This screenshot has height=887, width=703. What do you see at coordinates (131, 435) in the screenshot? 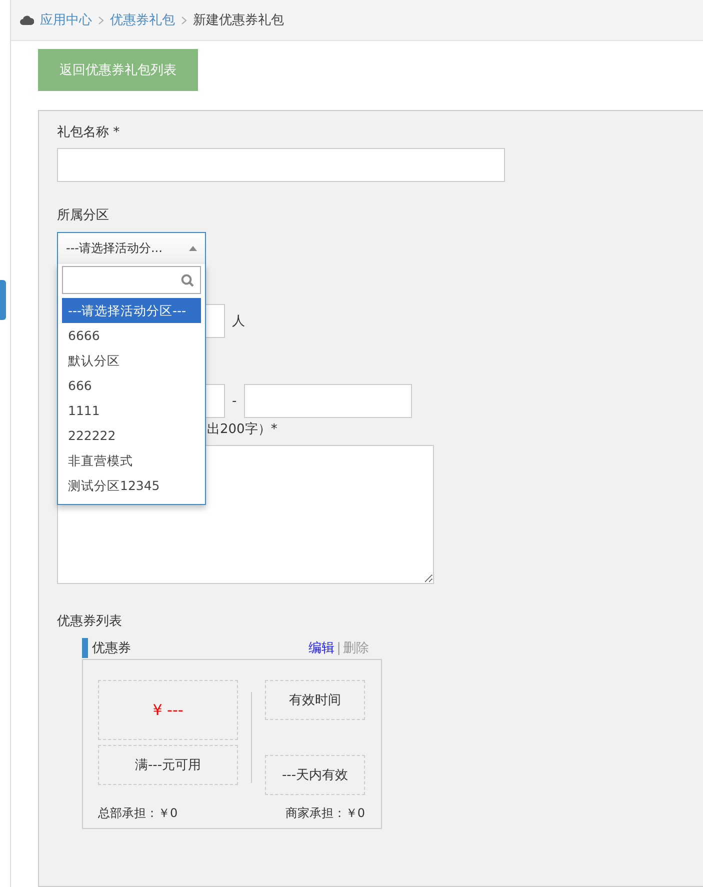
I see `dropdown-option: 222222` at bounding box center [131, 435].